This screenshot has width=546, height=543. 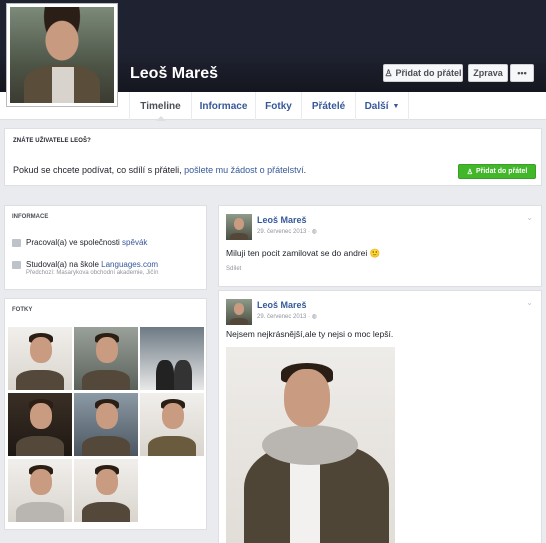 What do you see at coordinates (134, 242) in the screenshot?
I see `work-link: spěvák` at bounding box center [134, 242].